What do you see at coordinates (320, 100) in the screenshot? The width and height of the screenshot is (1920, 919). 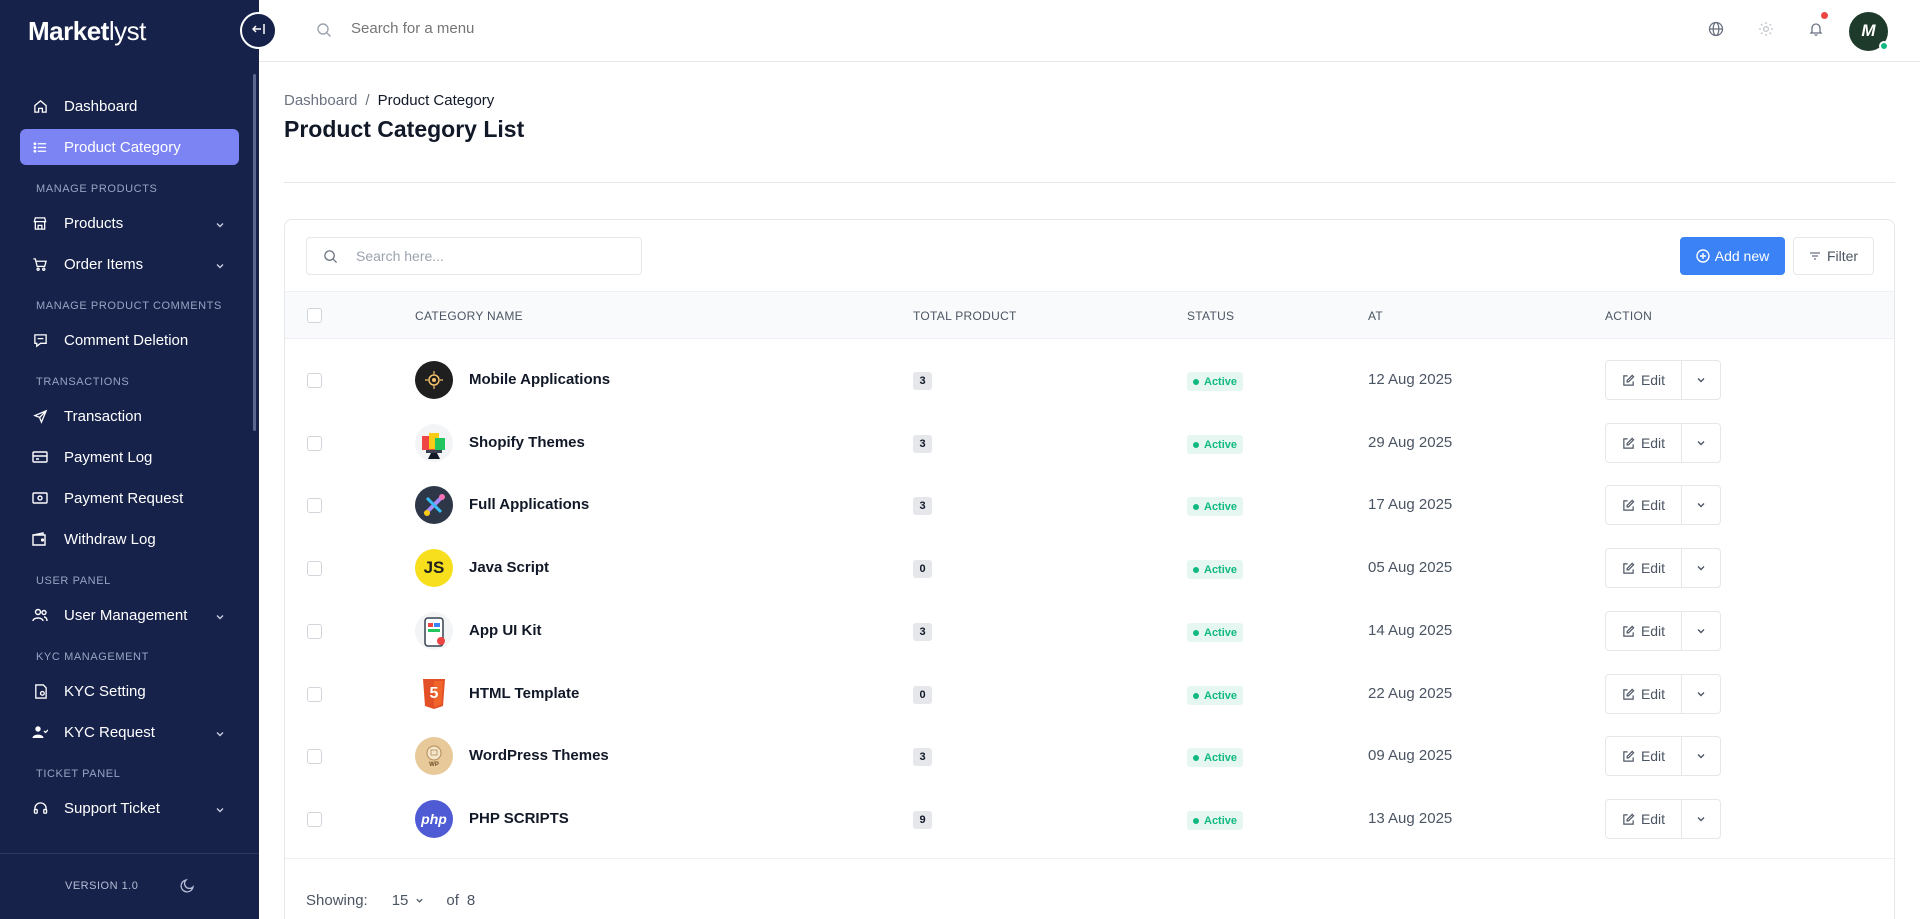 I see `breadcrumb-dashboard: Dashboard` at bounding box center [320, 100].